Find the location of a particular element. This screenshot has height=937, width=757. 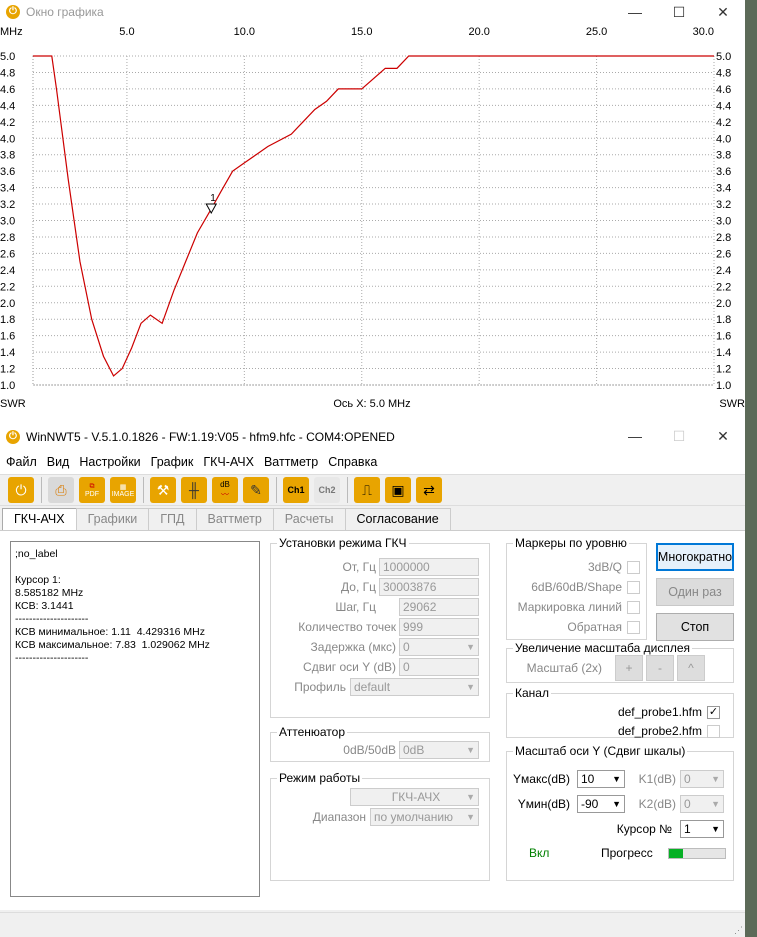

channel-legend: Канал is located at coordinates (532, 693).